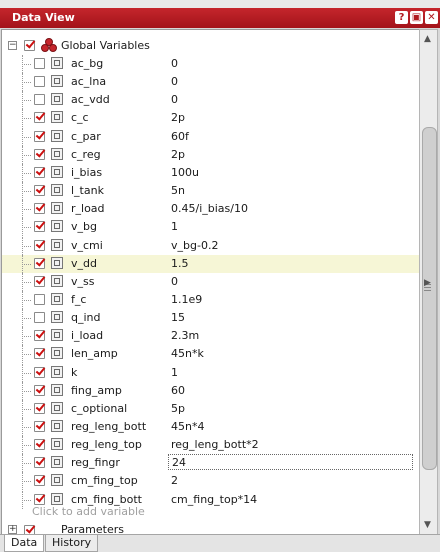 The width and height of the screenshot is (440, 552). What do you see at coordinates (210, 263) in the screenshot?
I see `variable-row-v-dd: v_dd 1.5` at bounding box center [210, 263].